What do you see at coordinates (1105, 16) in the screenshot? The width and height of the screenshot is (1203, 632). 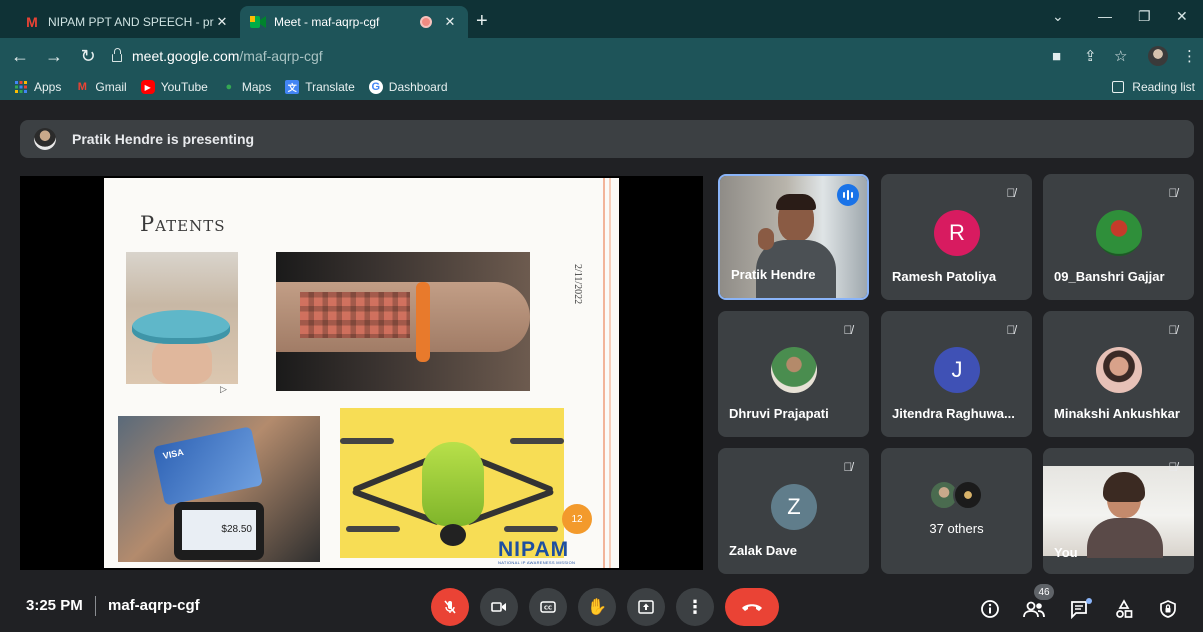 I see `minimize-icon: —` at bounding box center [1105, 16].